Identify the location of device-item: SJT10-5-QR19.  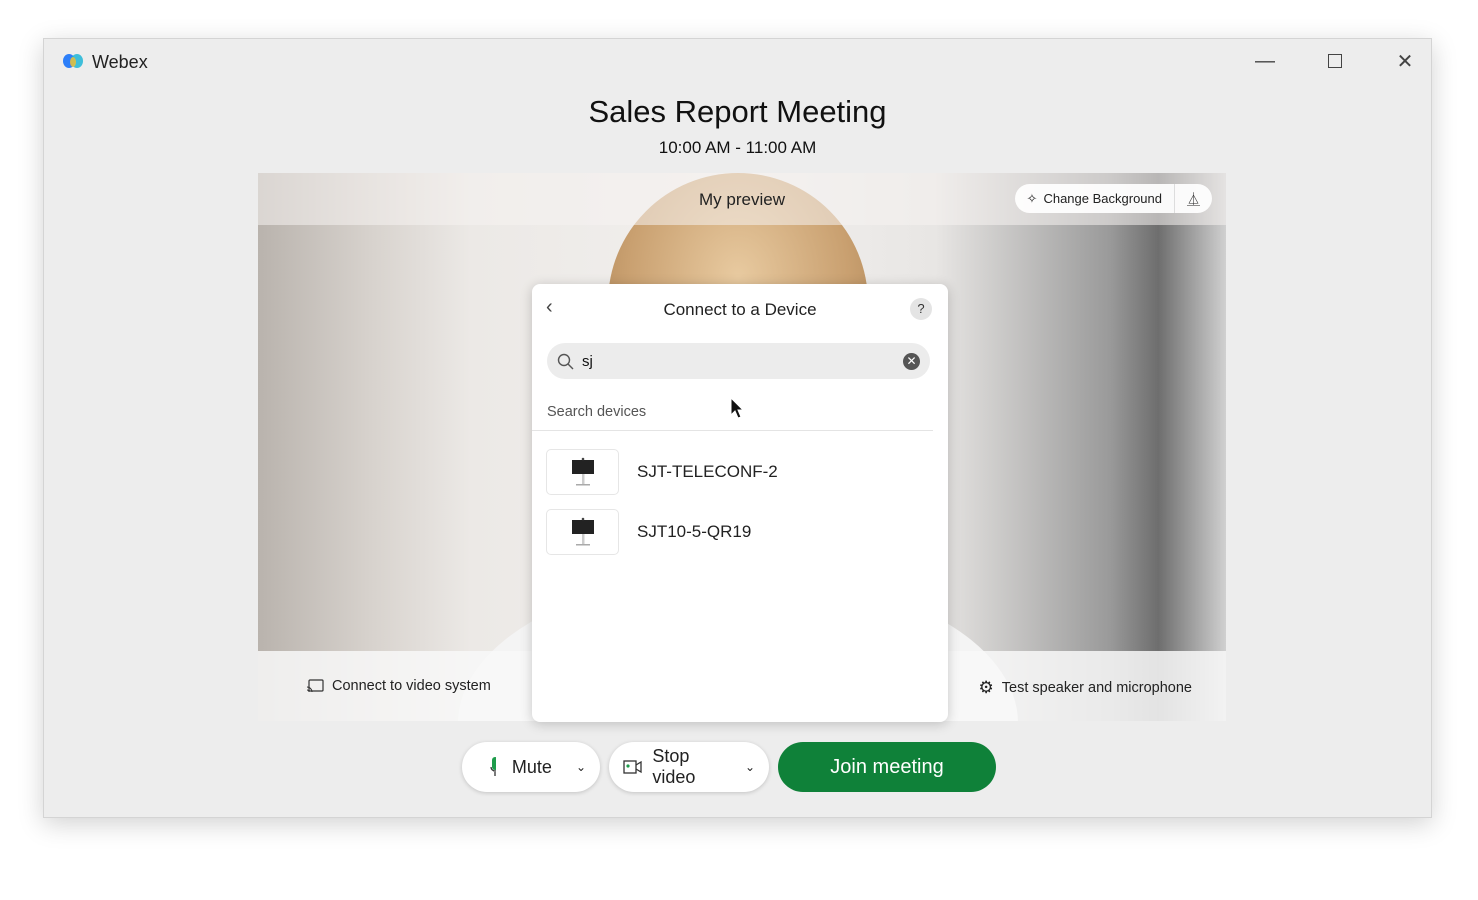
(648, 532).